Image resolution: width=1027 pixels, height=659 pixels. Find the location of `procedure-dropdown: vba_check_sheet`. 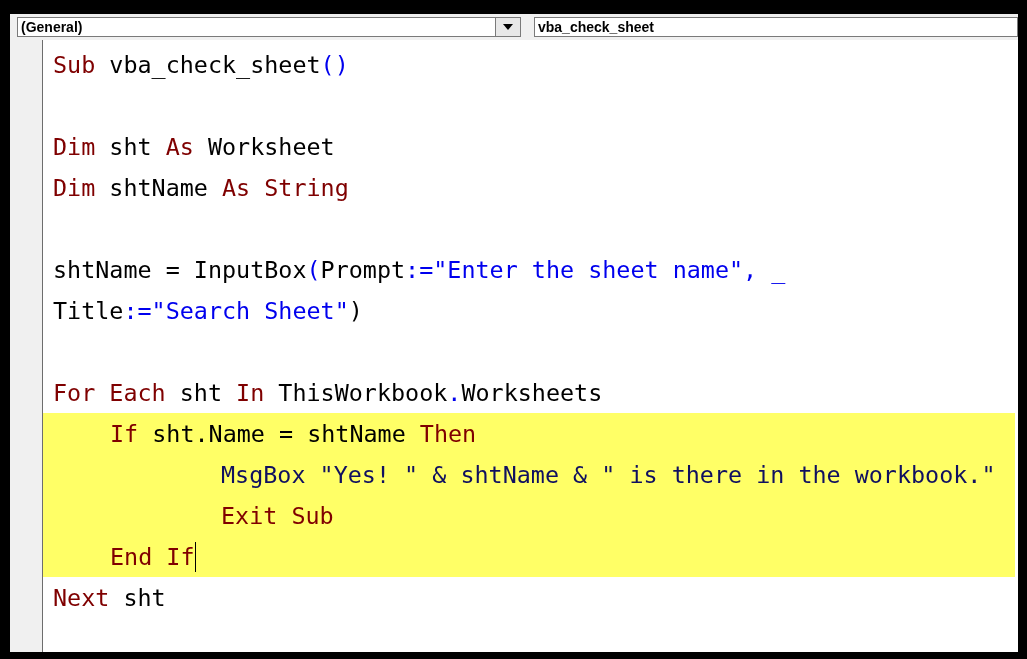

procedure-dropdown: vba_check_sheet is located at coordinates (776, 27).